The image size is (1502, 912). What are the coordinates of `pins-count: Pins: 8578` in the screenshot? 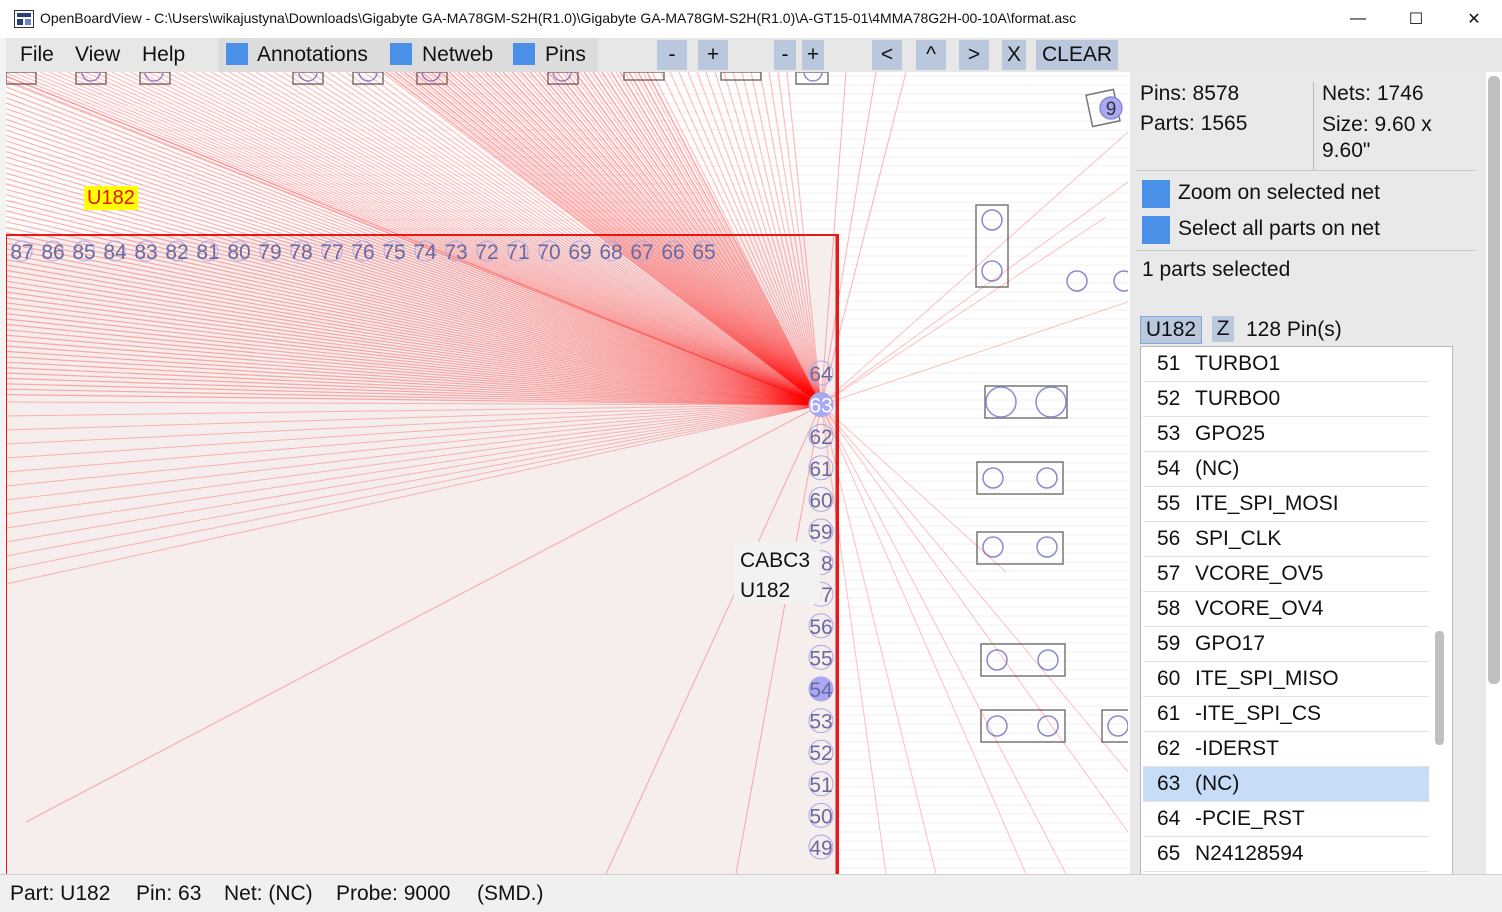 It's located at (1190, 93).